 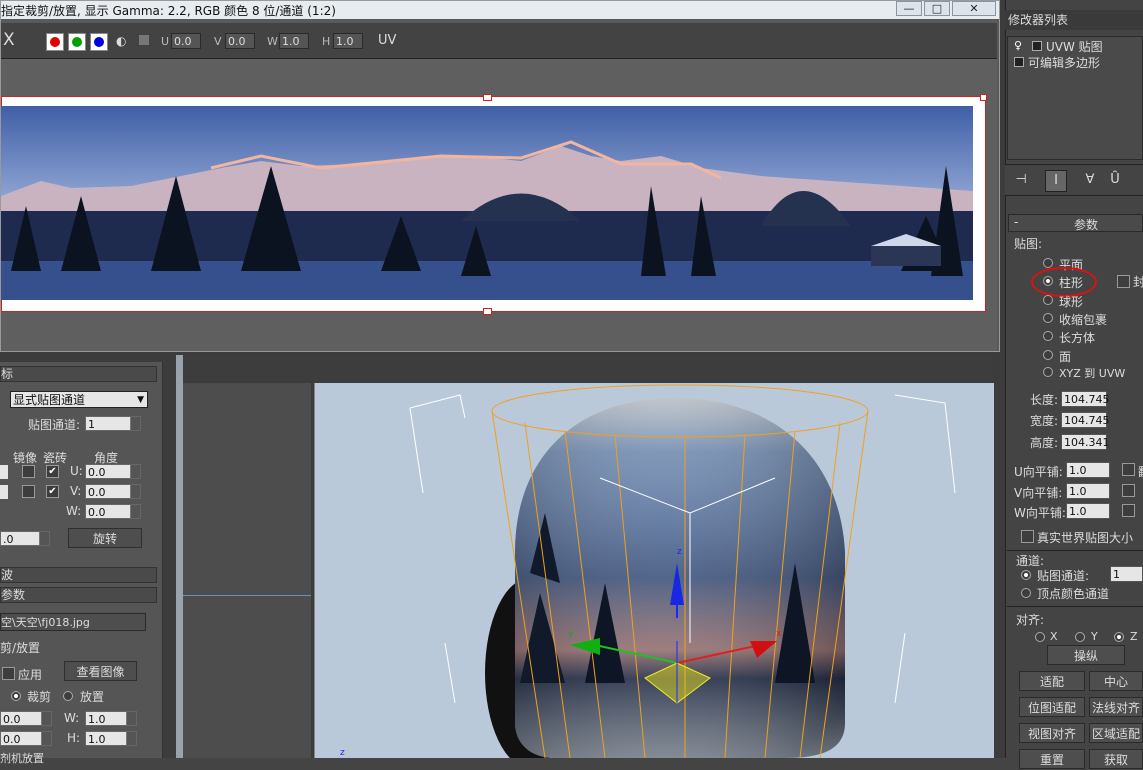 What do you see at coordinates (28, 491) in the screenshot?
I see `mirror-v-checkbox` at bounding box center [28, 491].